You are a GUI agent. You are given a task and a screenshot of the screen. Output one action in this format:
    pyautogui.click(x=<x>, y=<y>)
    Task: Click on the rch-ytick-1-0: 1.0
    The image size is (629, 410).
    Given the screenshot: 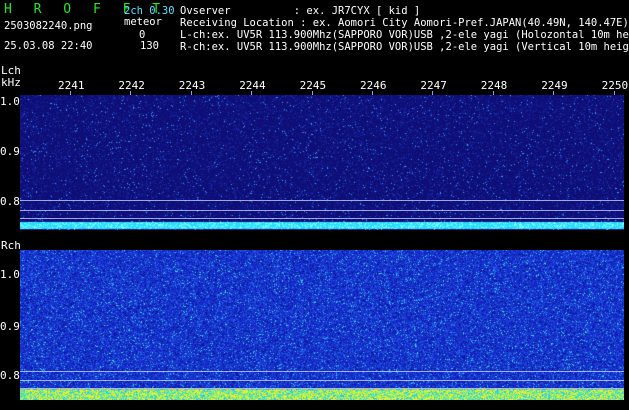 What is the action you would take?
    pyautogui.click(x=10, y=274)
    